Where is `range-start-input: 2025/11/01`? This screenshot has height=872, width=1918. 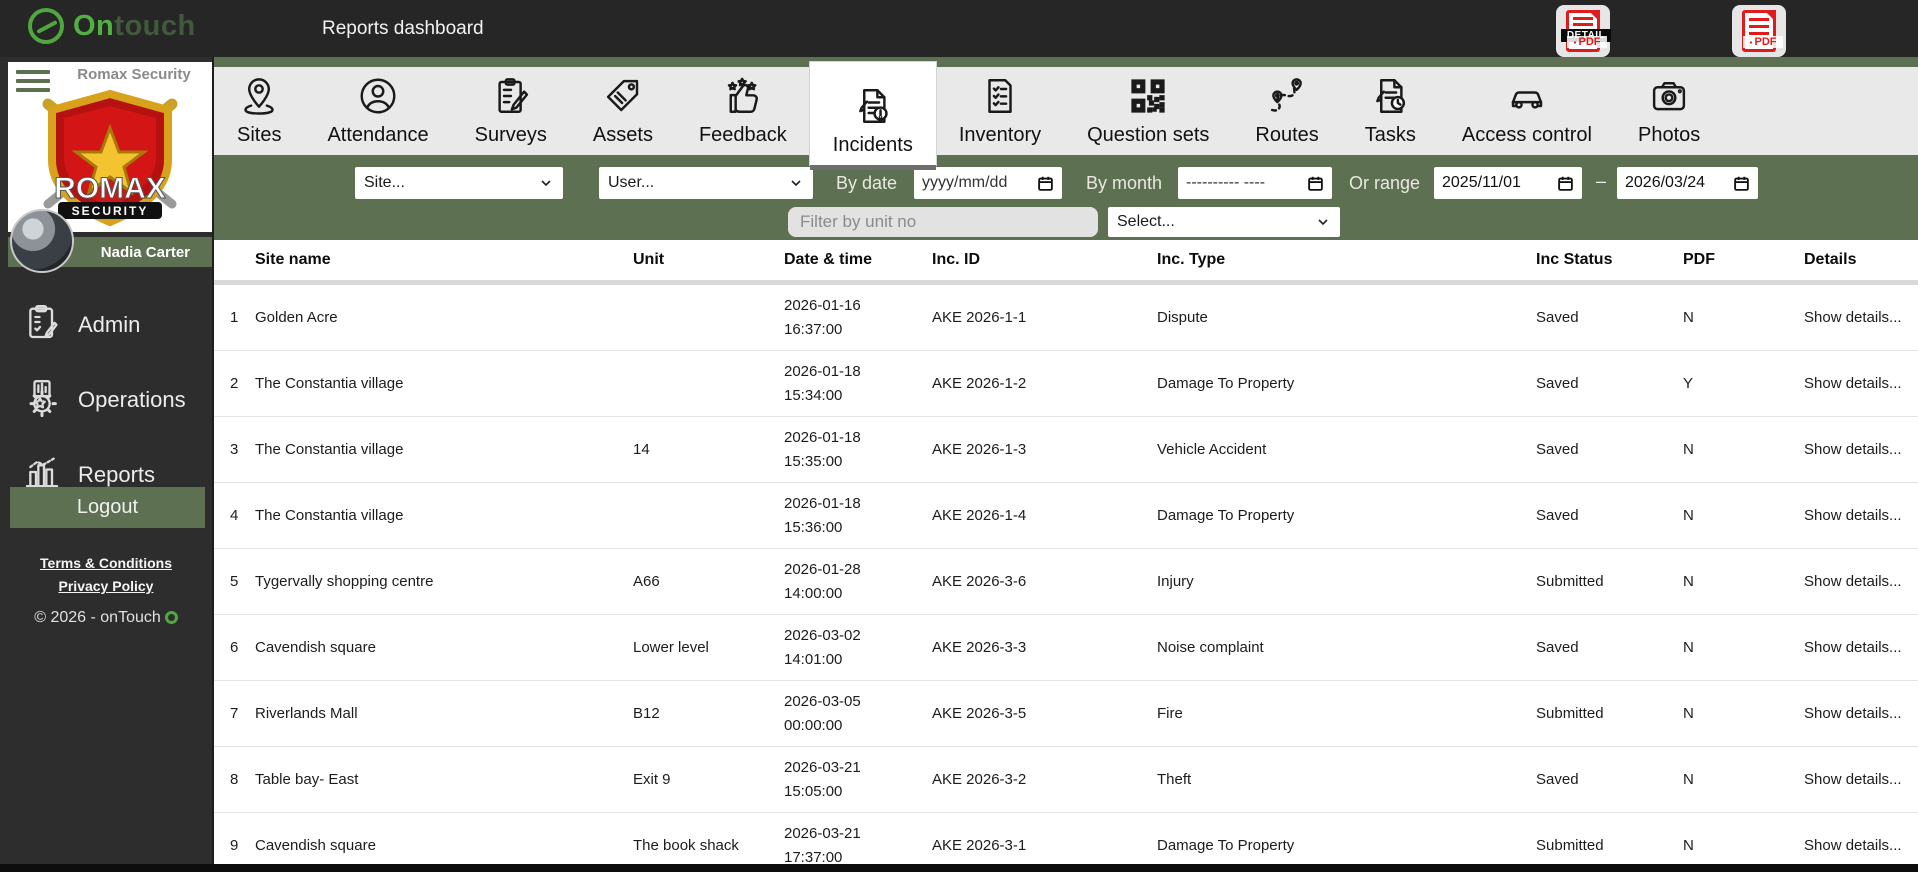
range-start-input: 2025/11/01 is located at coordinates (1508, 183).